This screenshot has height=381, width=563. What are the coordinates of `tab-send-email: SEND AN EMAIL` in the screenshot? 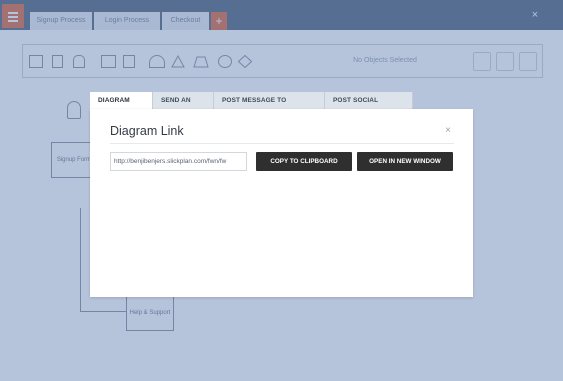 It's located at (183, 107).